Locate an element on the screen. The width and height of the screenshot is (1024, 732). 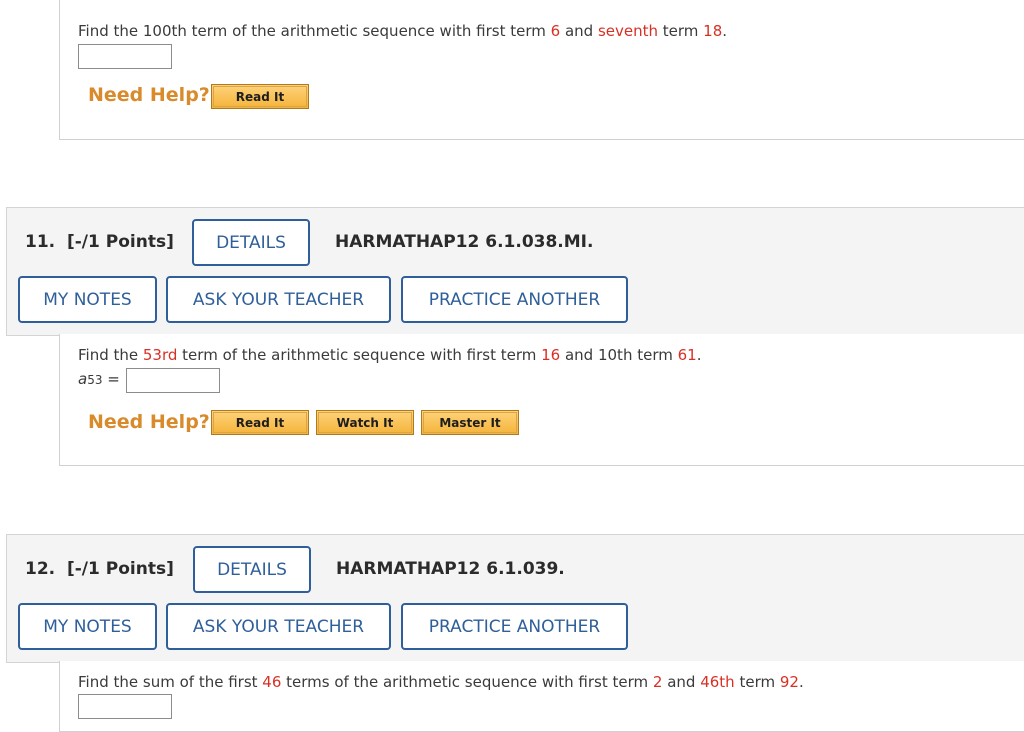
q11-practice-another-button: PRACTICE ANOTHER is located at coordinates (514, 299).